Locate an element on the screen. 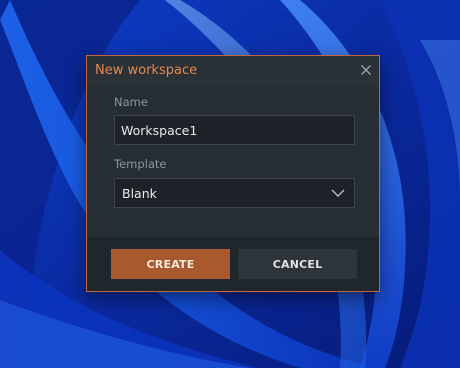  template-select: Blank is located at coordinates (234, 193).